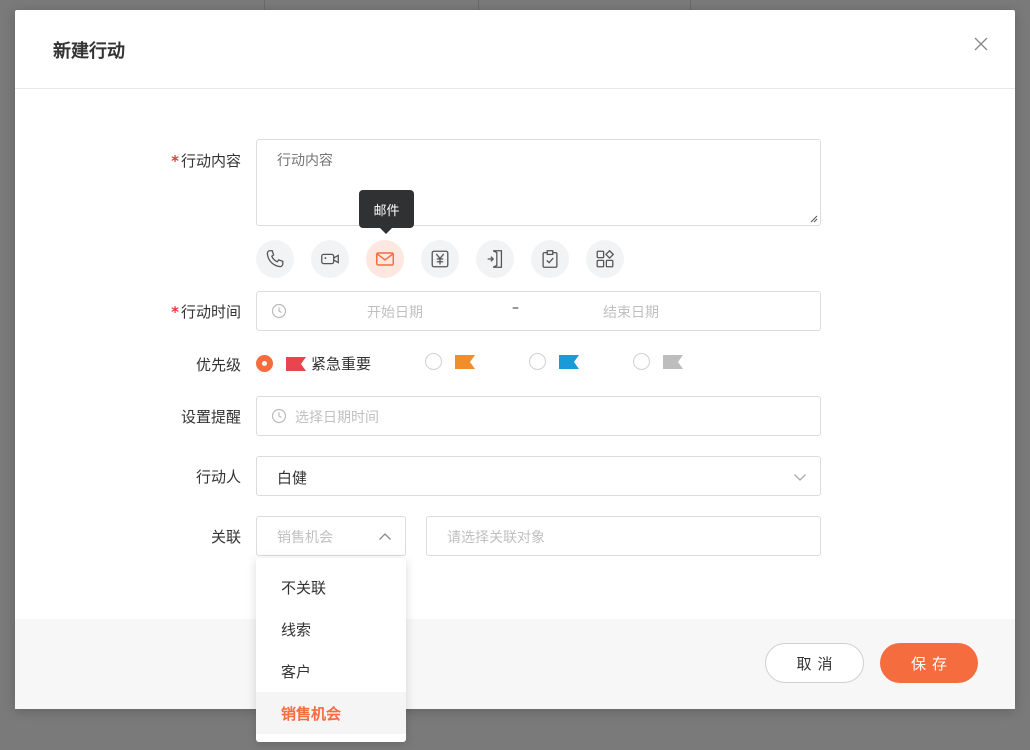 The height and width of the screenshot is (750, 1030). What do you see at coordinates (386, 212) in the screenshot?
I see `mail-tooltip: 邮件` at bounding box center [386, 212].